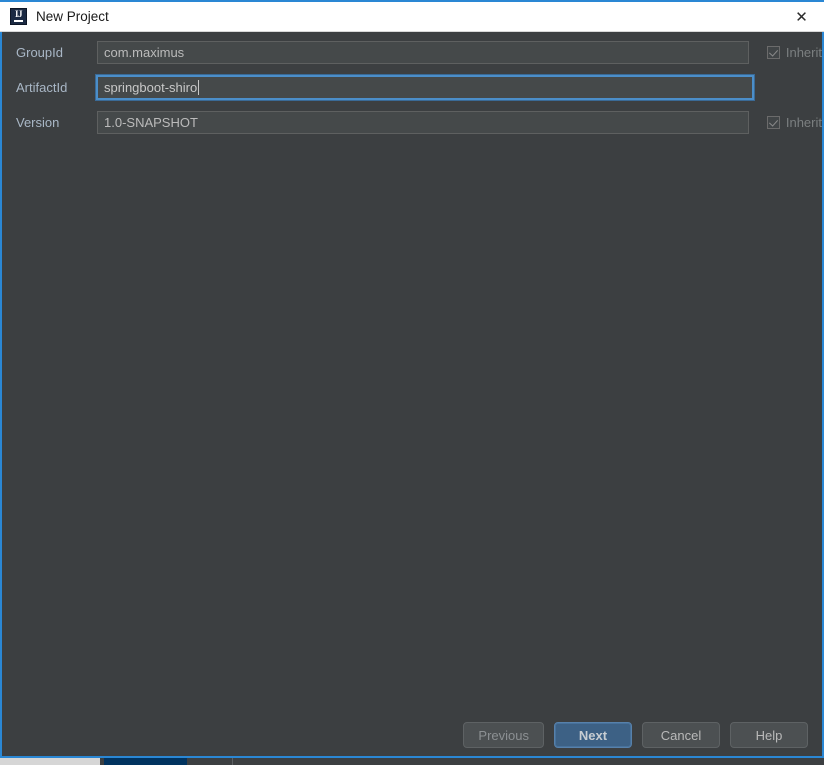  I want to click on groupid-inherit-group: Inherit, so click(794, 52).